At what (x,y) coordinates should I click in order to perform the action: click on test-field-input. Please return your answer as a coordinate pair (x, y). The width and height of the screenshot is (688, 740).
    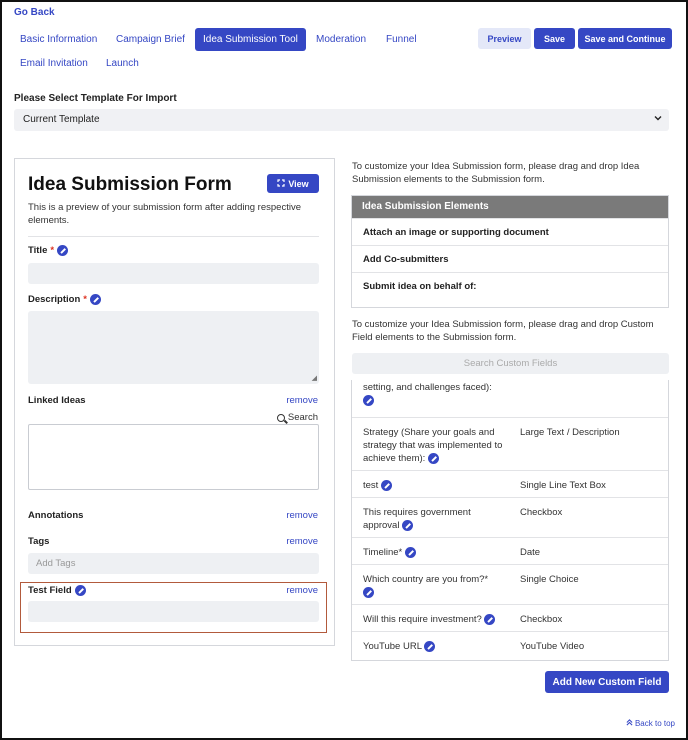
    Looking at the image, I should click on (173, 611).